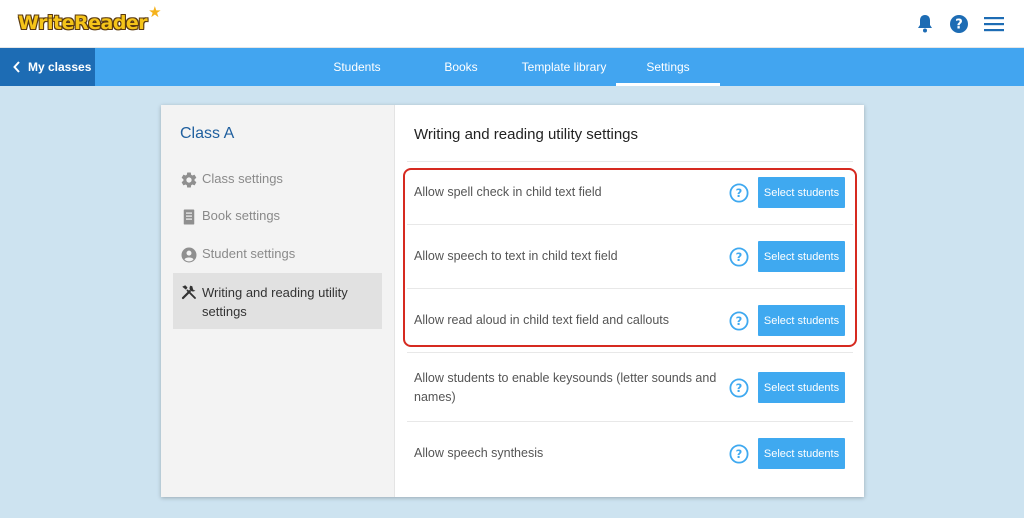  What do you see at coordinates (564, 67) in the screenshot?
I see `tab-template-library: Template library` at bounding box center [564, 67].